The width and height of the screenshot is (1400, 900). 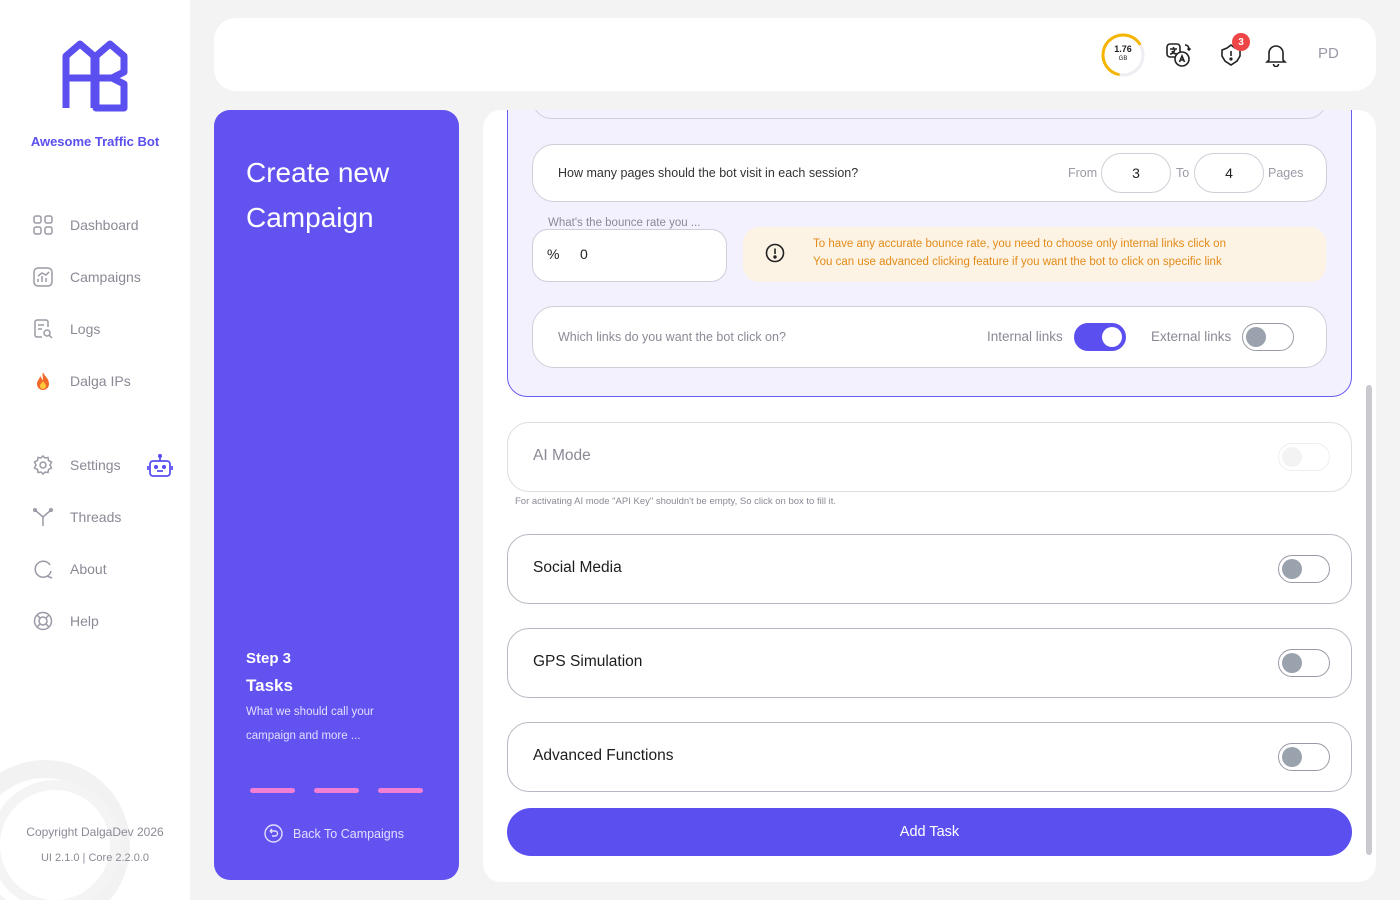 I want to click on top-bar: 1.76 GB 3 PD, so click(x=795, y=54).